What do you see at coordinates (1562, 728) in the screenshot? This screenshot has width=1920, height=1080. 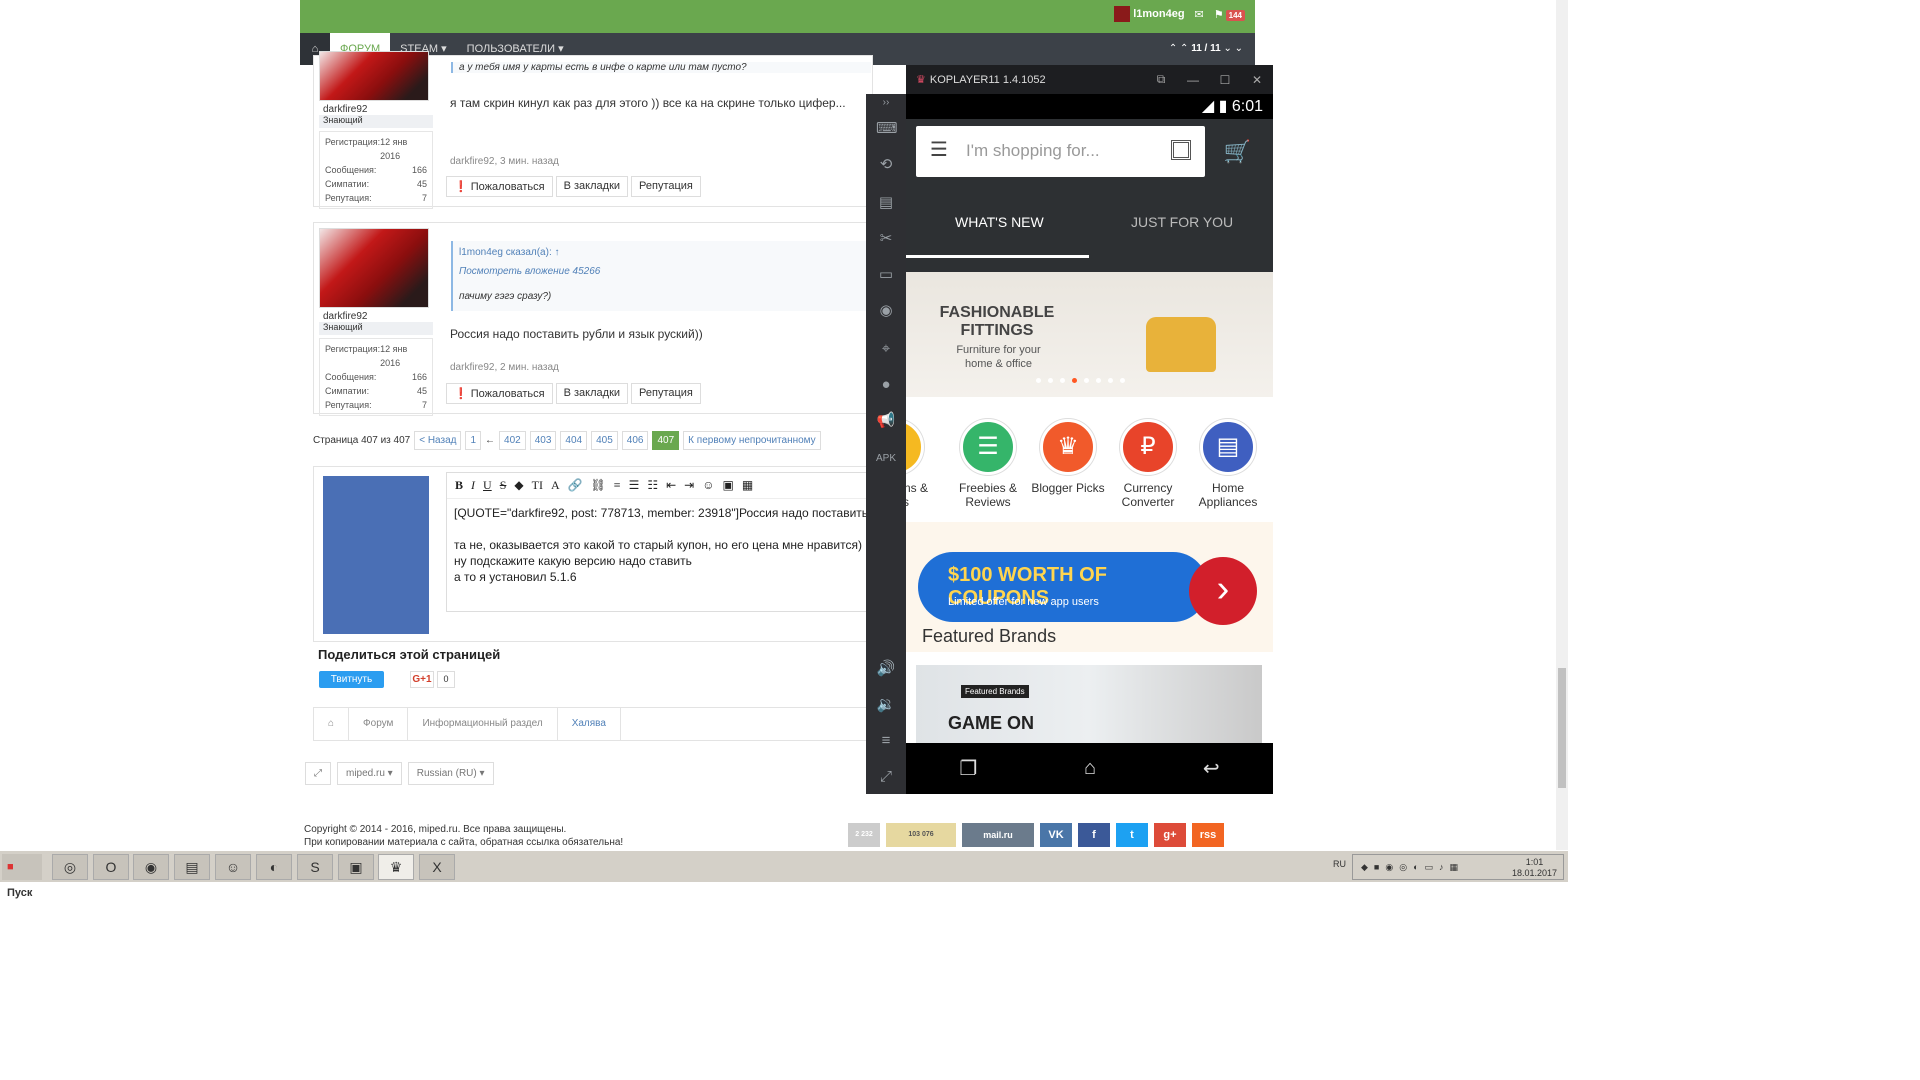 I see `scroll-thumb` at bounding box center [1562, 728].